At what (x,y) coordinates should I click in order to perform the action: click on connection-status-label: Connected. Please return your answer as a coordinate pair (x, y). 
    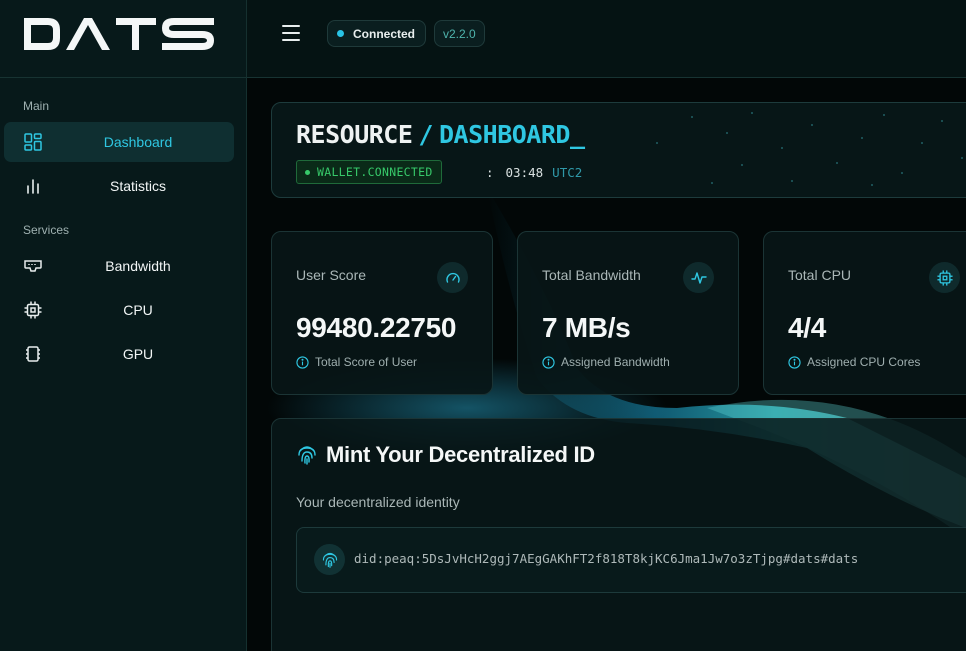
    Looking at the image, I should click on (384, 33).